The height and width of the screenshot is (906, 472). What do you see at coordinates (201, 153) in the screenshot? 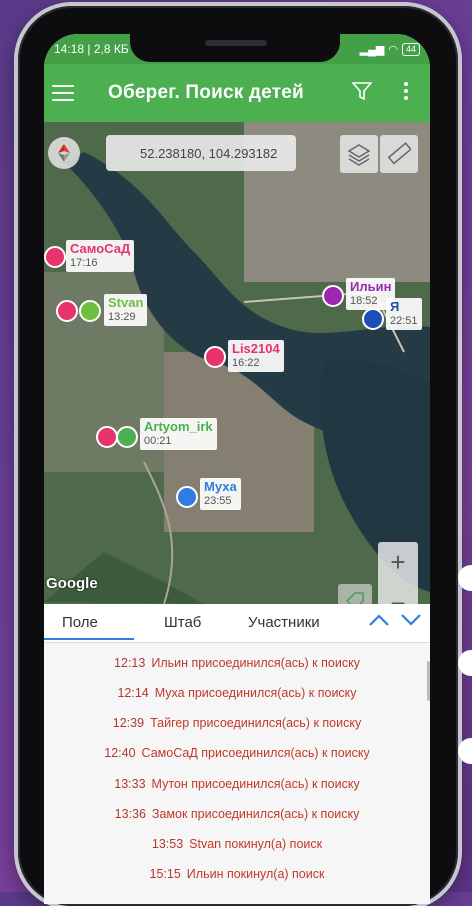
I see `coordinates-field: 52.238180, 104.293182` at bounding box center [201, 153].